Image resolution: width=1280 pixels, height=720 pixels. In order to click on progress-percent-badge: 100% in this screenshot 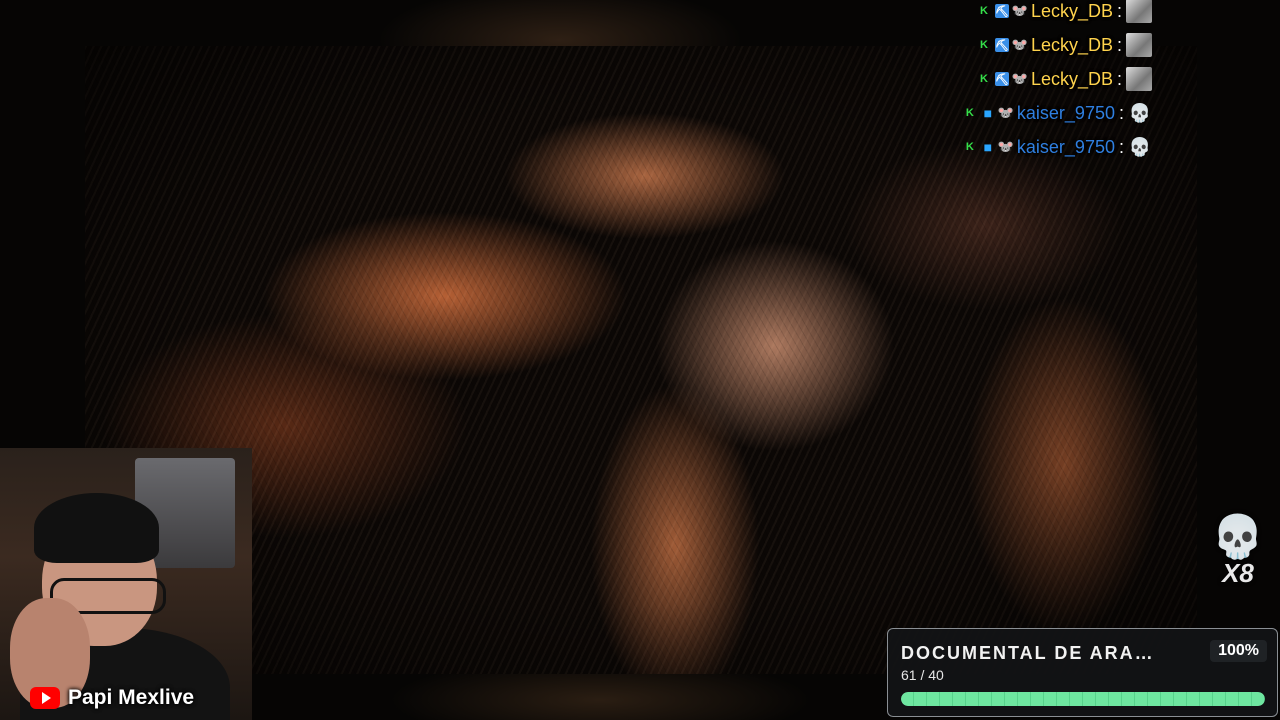, I will do `click(1238, 651)`.